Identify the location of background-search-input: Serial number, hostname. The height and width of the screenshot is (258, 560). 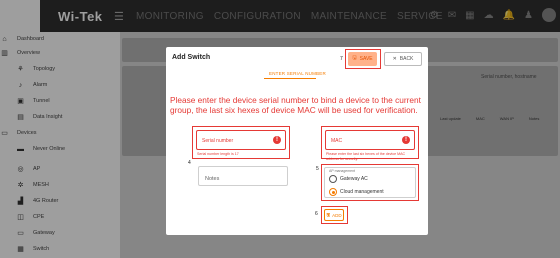
(509, 77).